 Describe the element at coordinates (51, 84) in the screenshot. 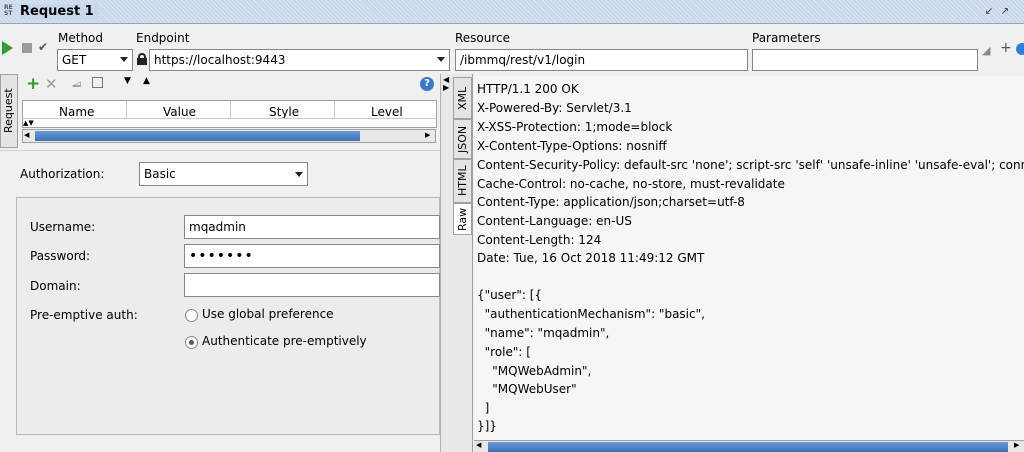

I see `delete-header-icon: ✕` at that location.